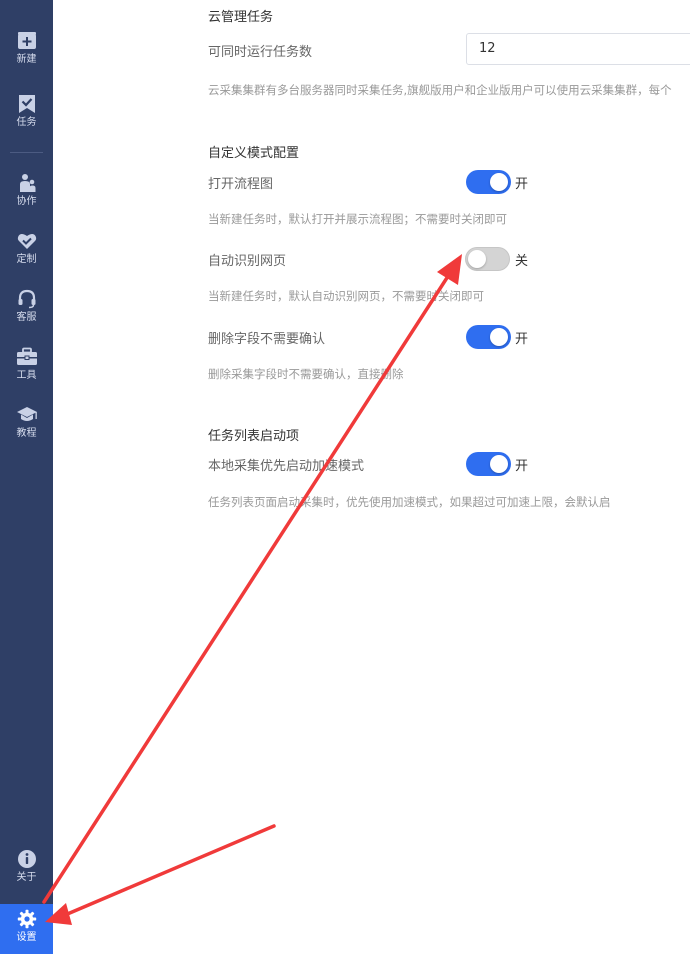  What do you see at coordinates (26, 433) in the screenshot?
I see `sidebar-item-label: 教程` at bounding box center [26, 433].